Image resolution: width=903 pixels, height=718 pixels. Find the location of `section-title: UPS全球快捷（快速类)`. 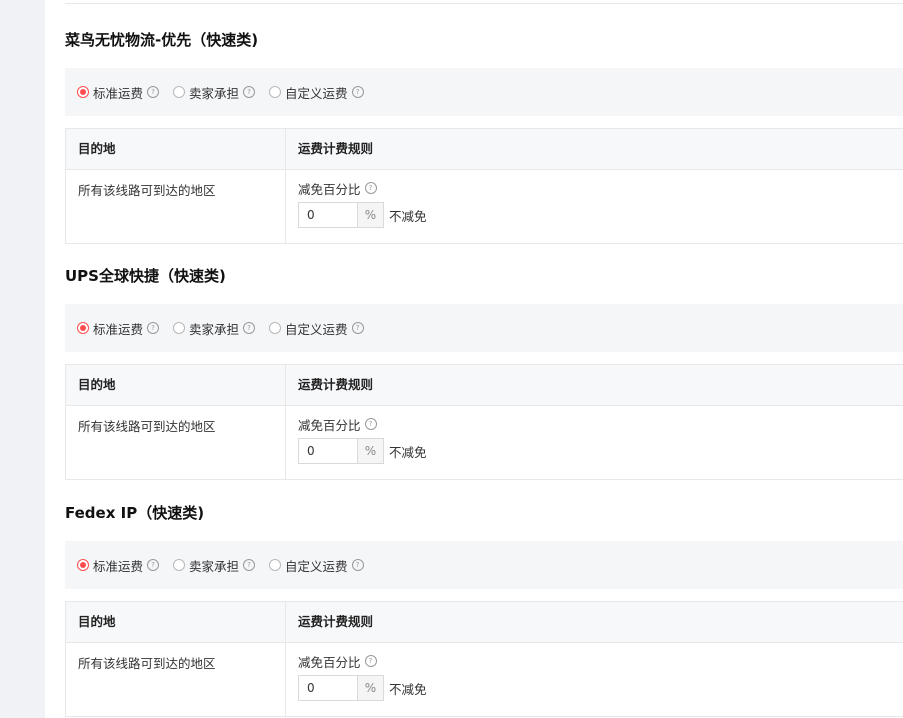

section-title: UPS全球快捷（快速类) is located at coordinates (145, 276).